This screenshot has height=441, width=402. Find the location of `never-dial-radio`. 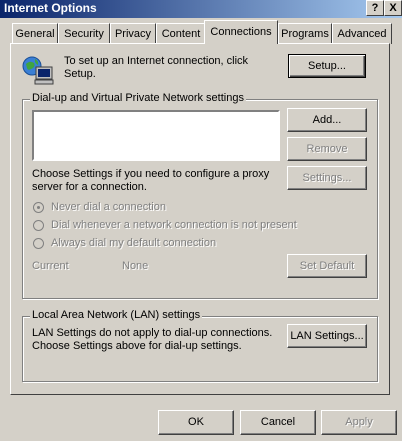

never-dial-radio is located at coordinates (38, 207).